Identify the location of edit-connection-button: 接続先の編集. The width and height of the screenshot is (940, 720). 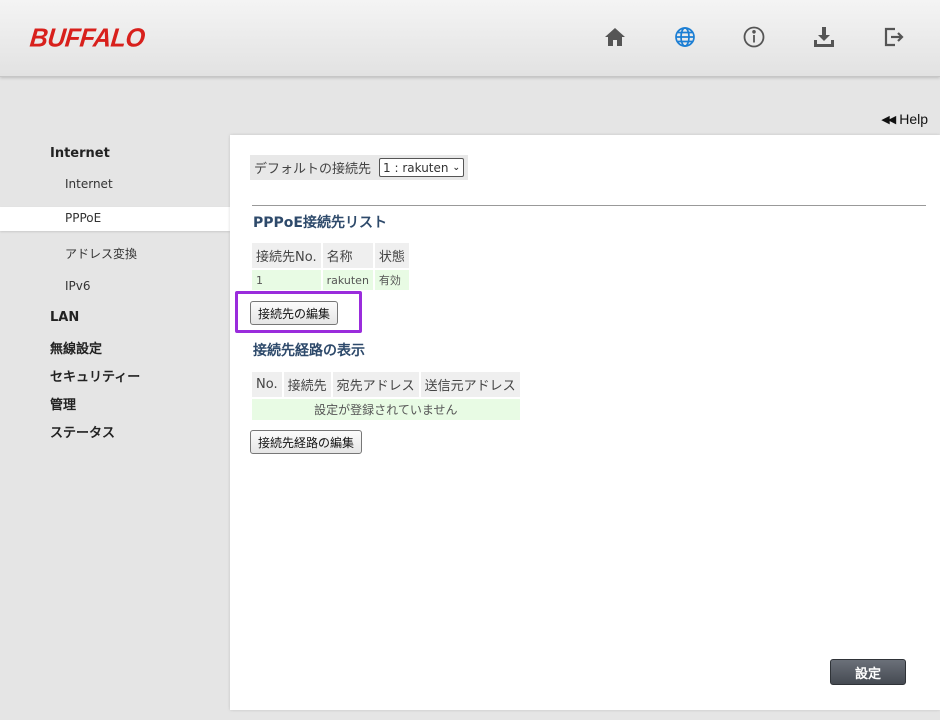
(294, 313).